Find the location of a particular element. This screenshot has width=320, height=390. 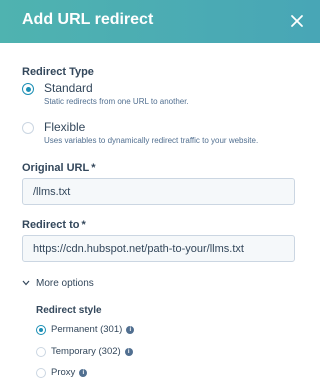

original-url-label: Original URL * is located at coordinates (59, 168).